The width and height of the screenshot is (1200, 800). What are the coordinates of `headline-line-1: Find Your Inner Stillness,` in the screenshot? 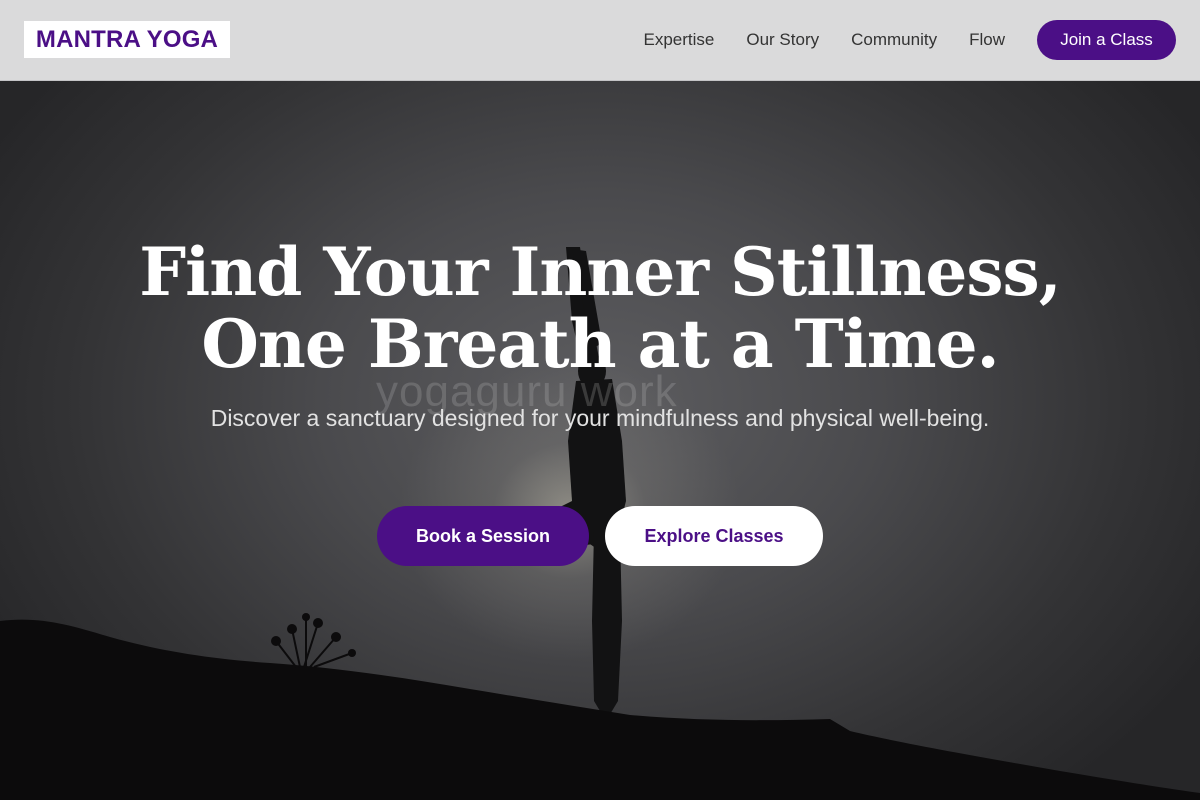 It's located at (600, 272).